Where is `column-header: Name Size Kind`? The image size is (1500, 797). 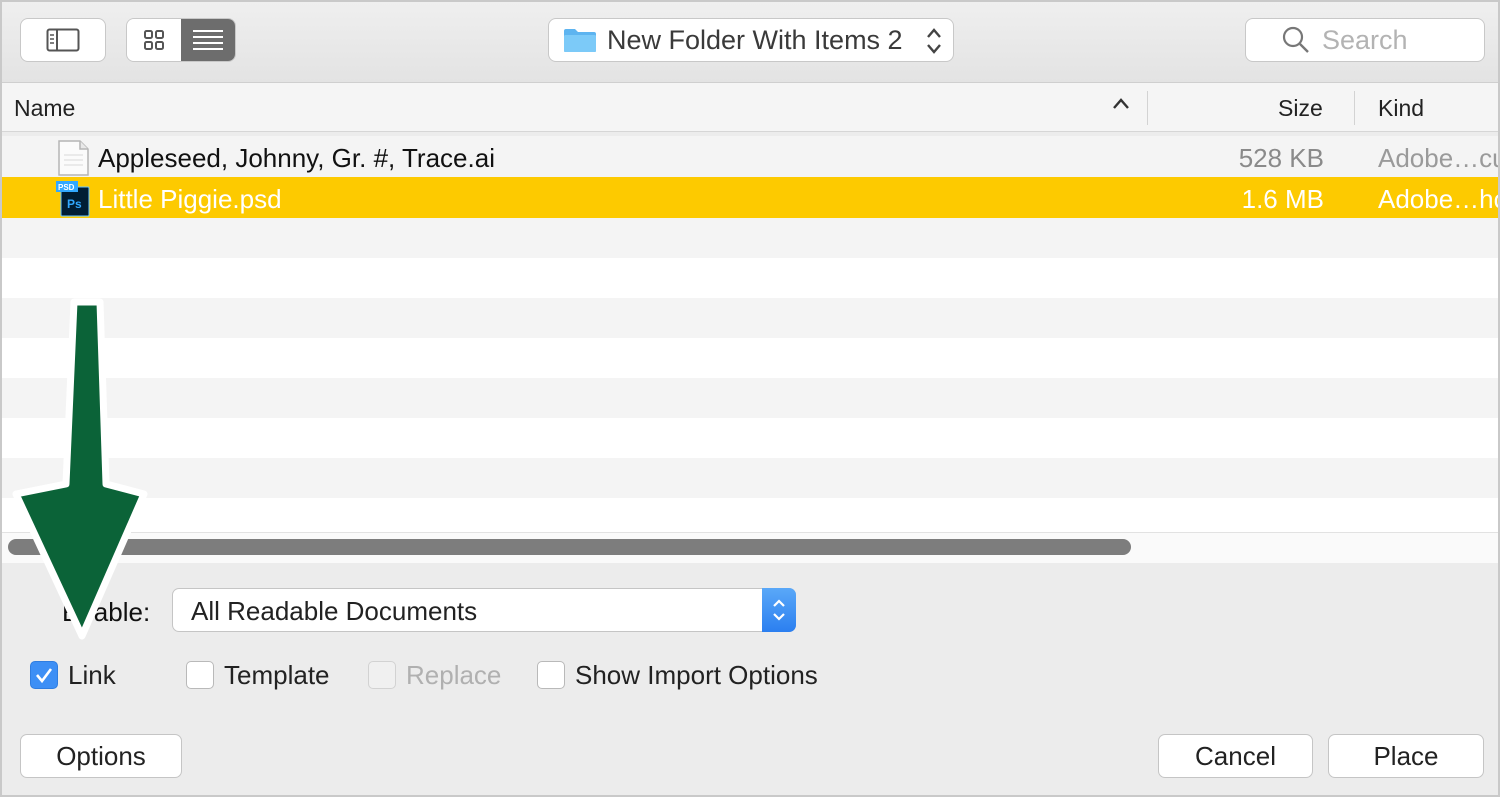 column-header: Name Size Kind is located at coordinates (750, 107).